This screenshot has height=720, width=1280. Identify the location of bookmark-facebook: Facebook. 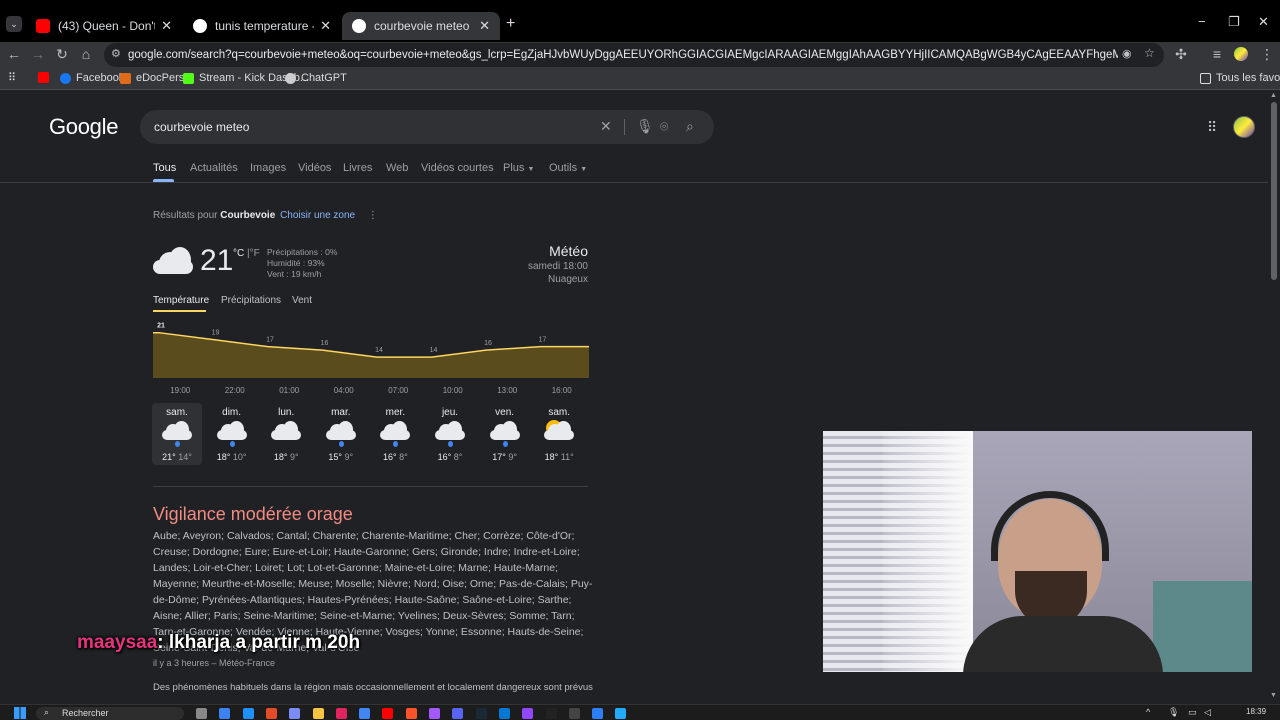
(92, 78).